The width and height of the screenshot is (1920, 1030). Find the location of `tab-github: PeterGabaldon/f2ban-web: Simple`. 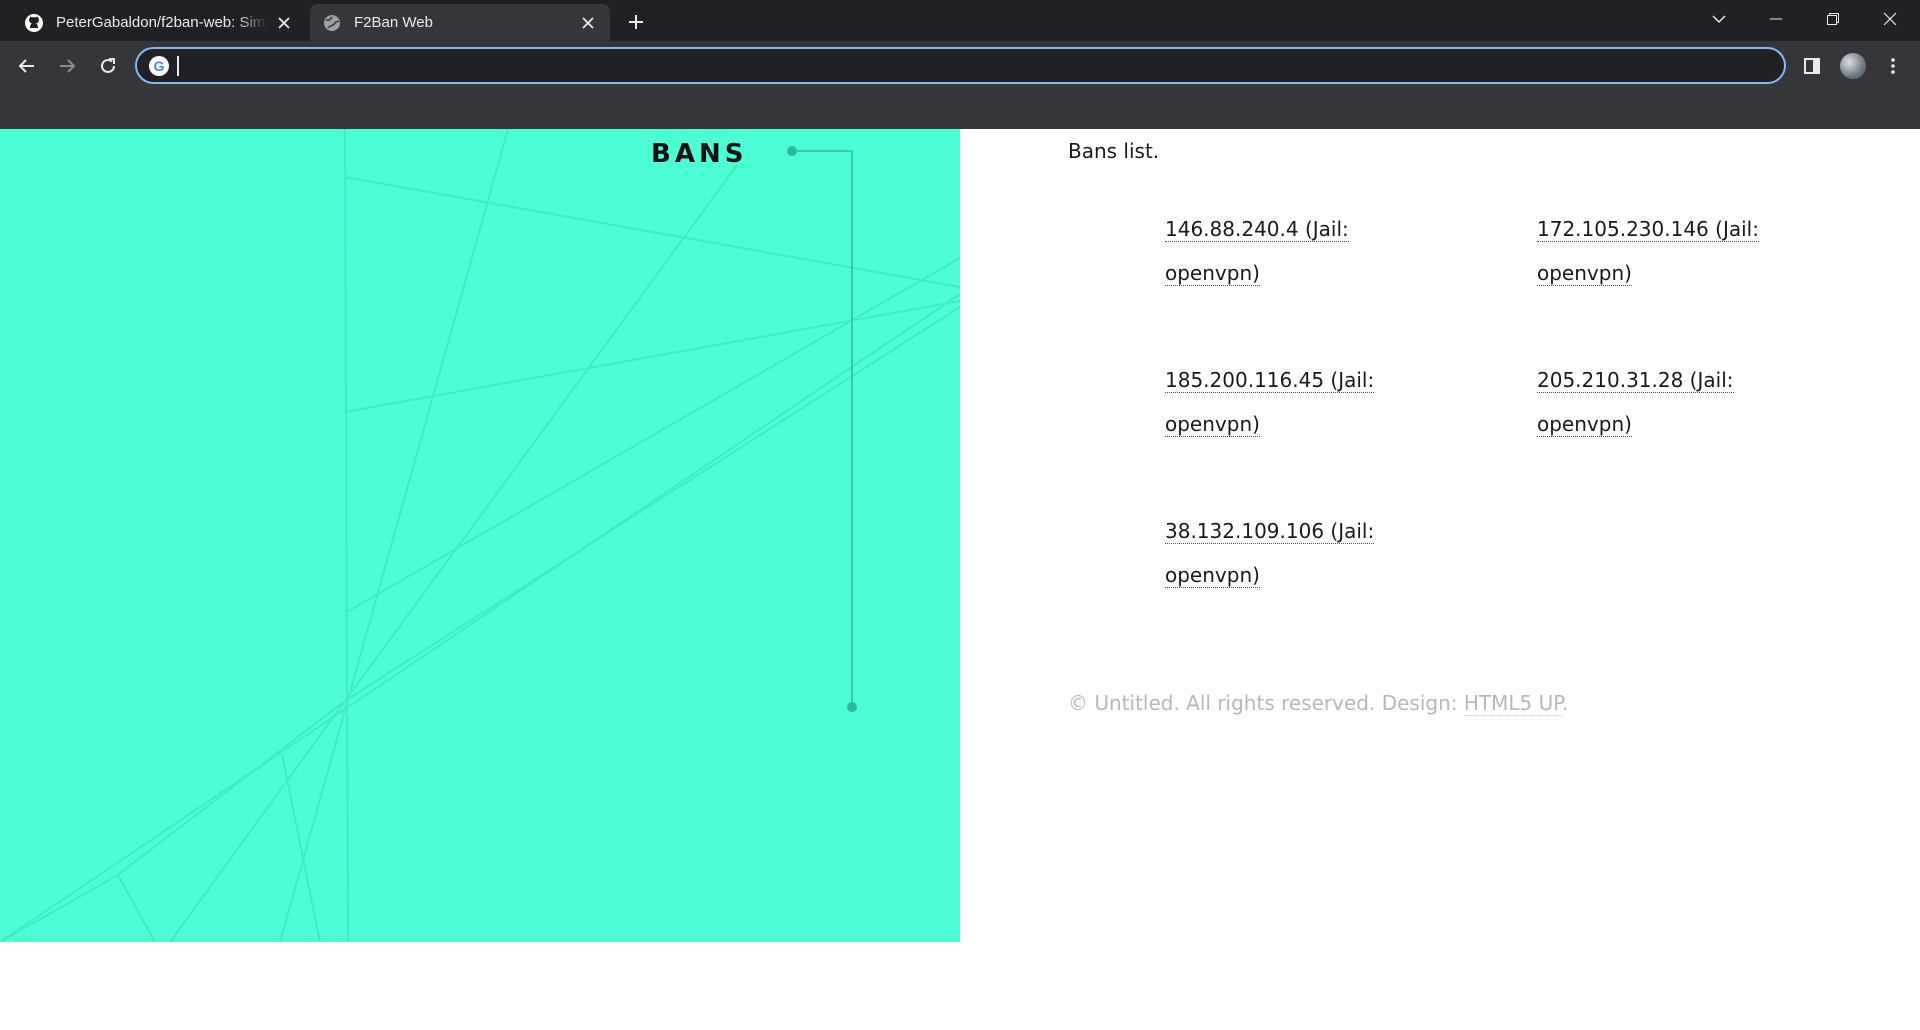

tab-github: PeterGabaldon/f2ban-web: Simple is located at coordinates (159, 22).